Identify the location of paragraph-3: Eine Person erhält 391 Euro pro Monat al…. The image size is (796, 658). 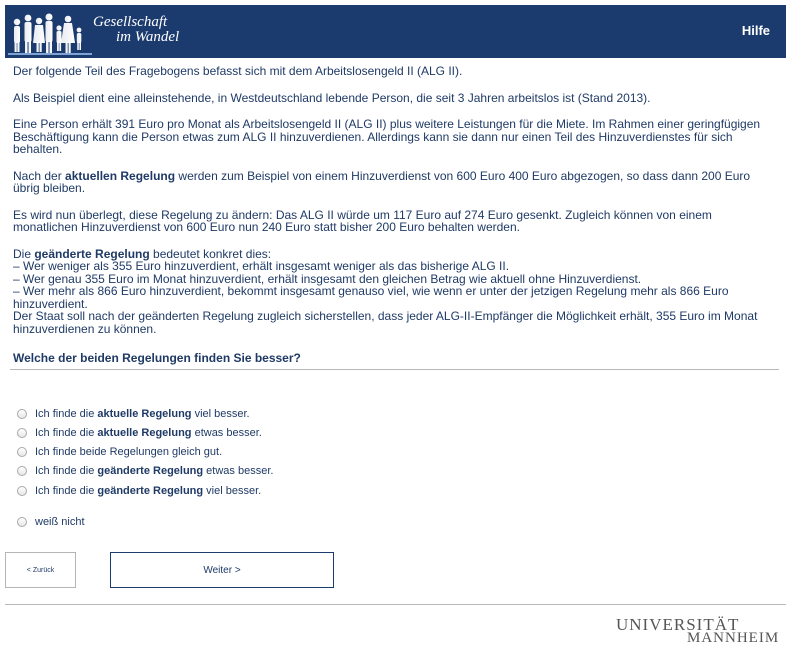
(387, 136).